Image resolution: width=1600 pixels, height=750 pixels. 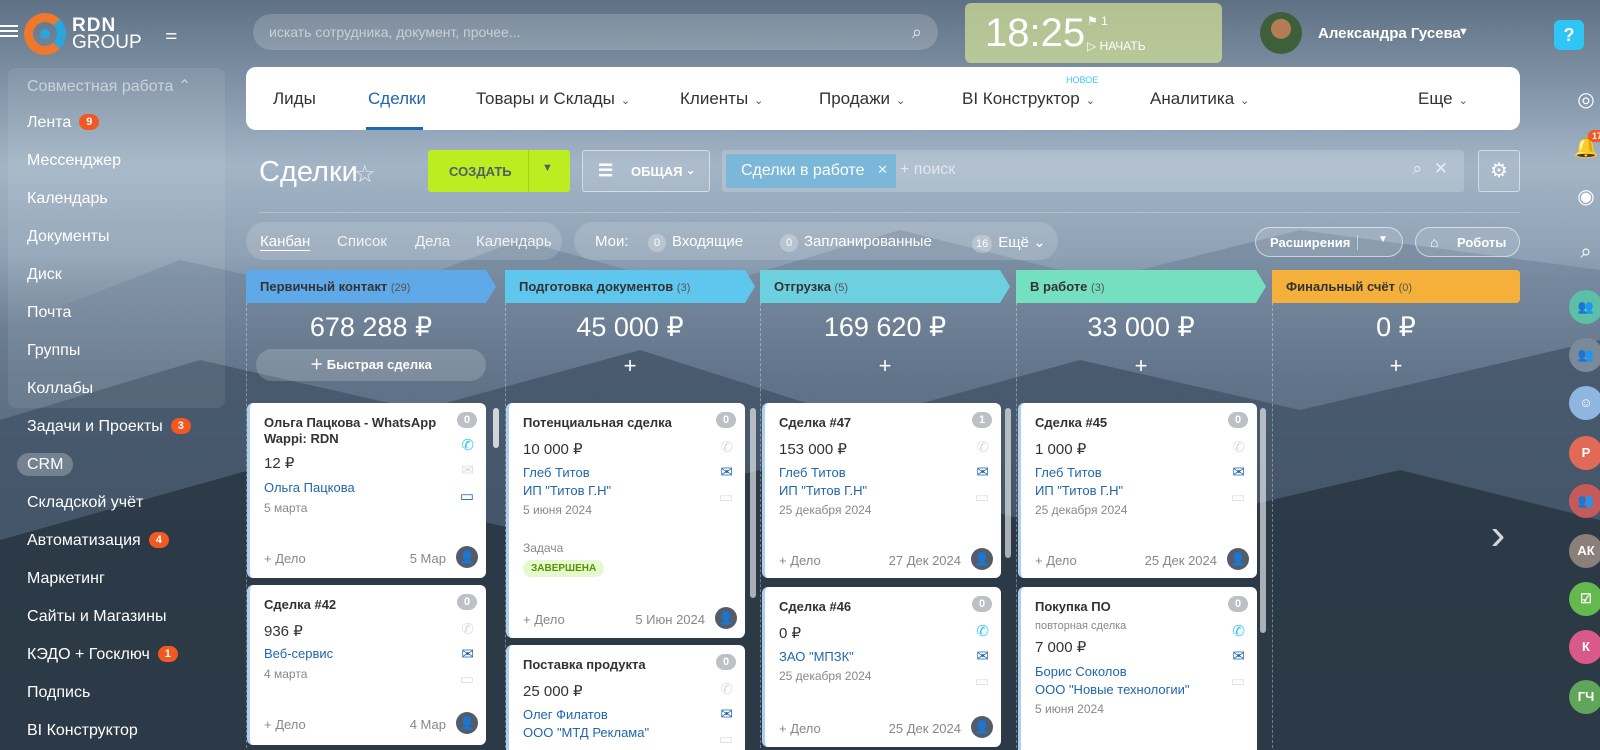 I want to click on user-chevron-down-icon: ▼, so click(x=1463, y=32).